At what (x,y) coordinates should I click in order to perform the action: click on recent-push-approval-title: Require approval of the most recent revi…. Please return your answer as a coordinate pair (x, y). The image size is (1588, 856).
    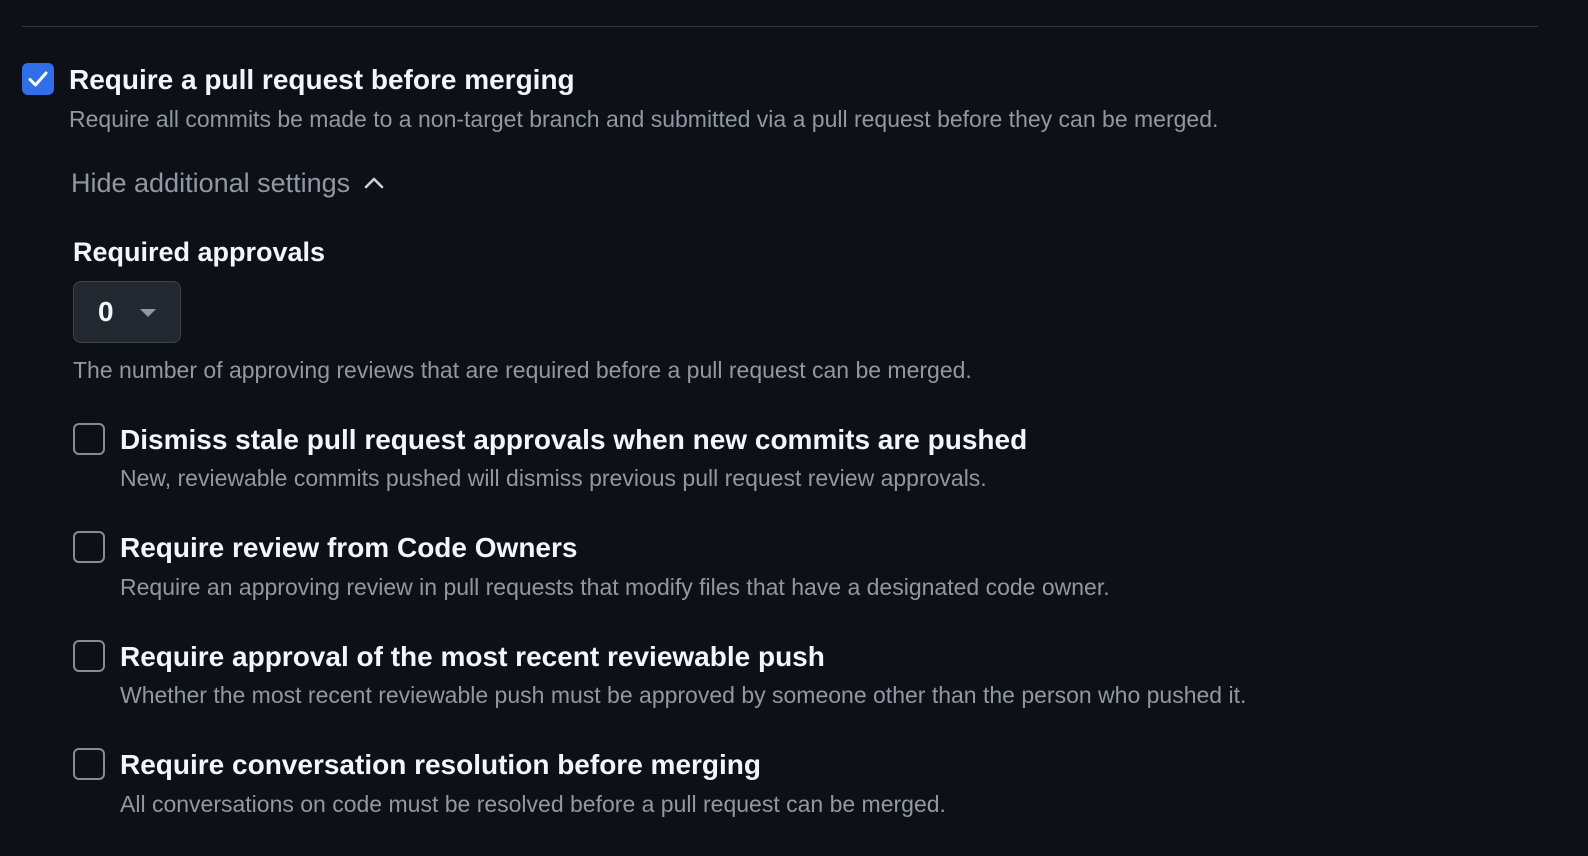
    Looking at the image, I should click on (472, 656).